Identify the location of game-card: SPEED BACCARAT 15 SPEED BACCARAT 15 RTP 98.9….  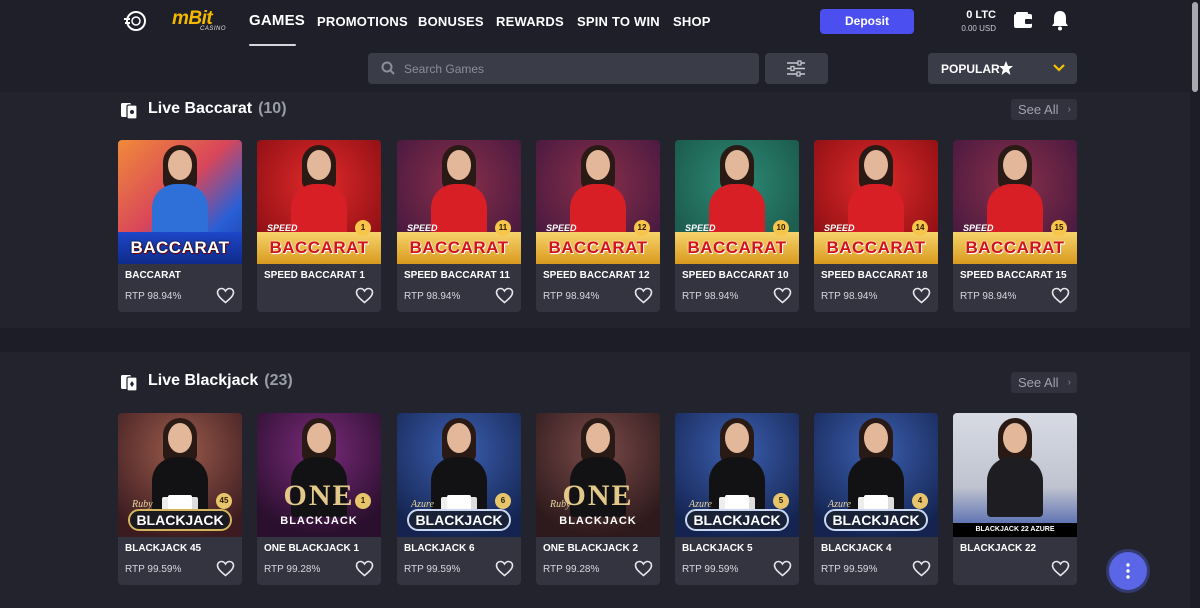
(1015, 226).